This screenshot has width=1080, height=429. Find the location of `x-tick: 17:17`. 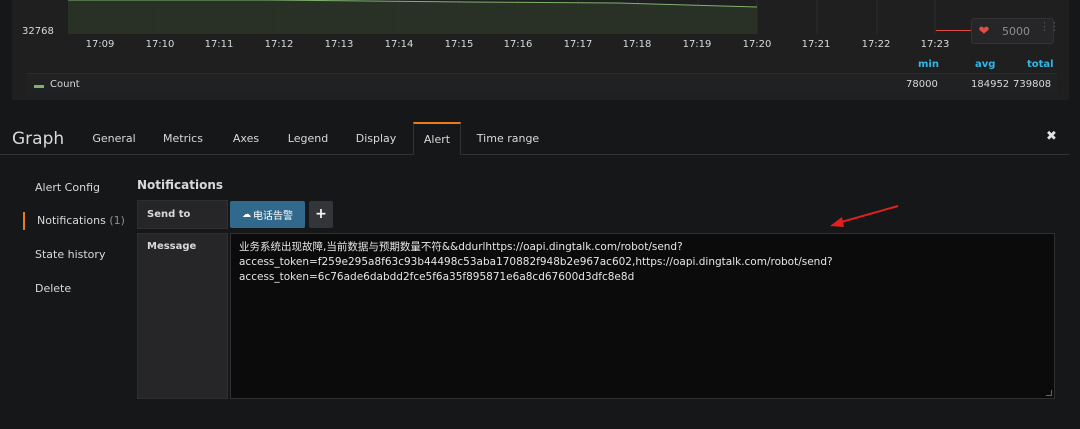

x-tick: 17:17 is located at coordinates (578, 44).